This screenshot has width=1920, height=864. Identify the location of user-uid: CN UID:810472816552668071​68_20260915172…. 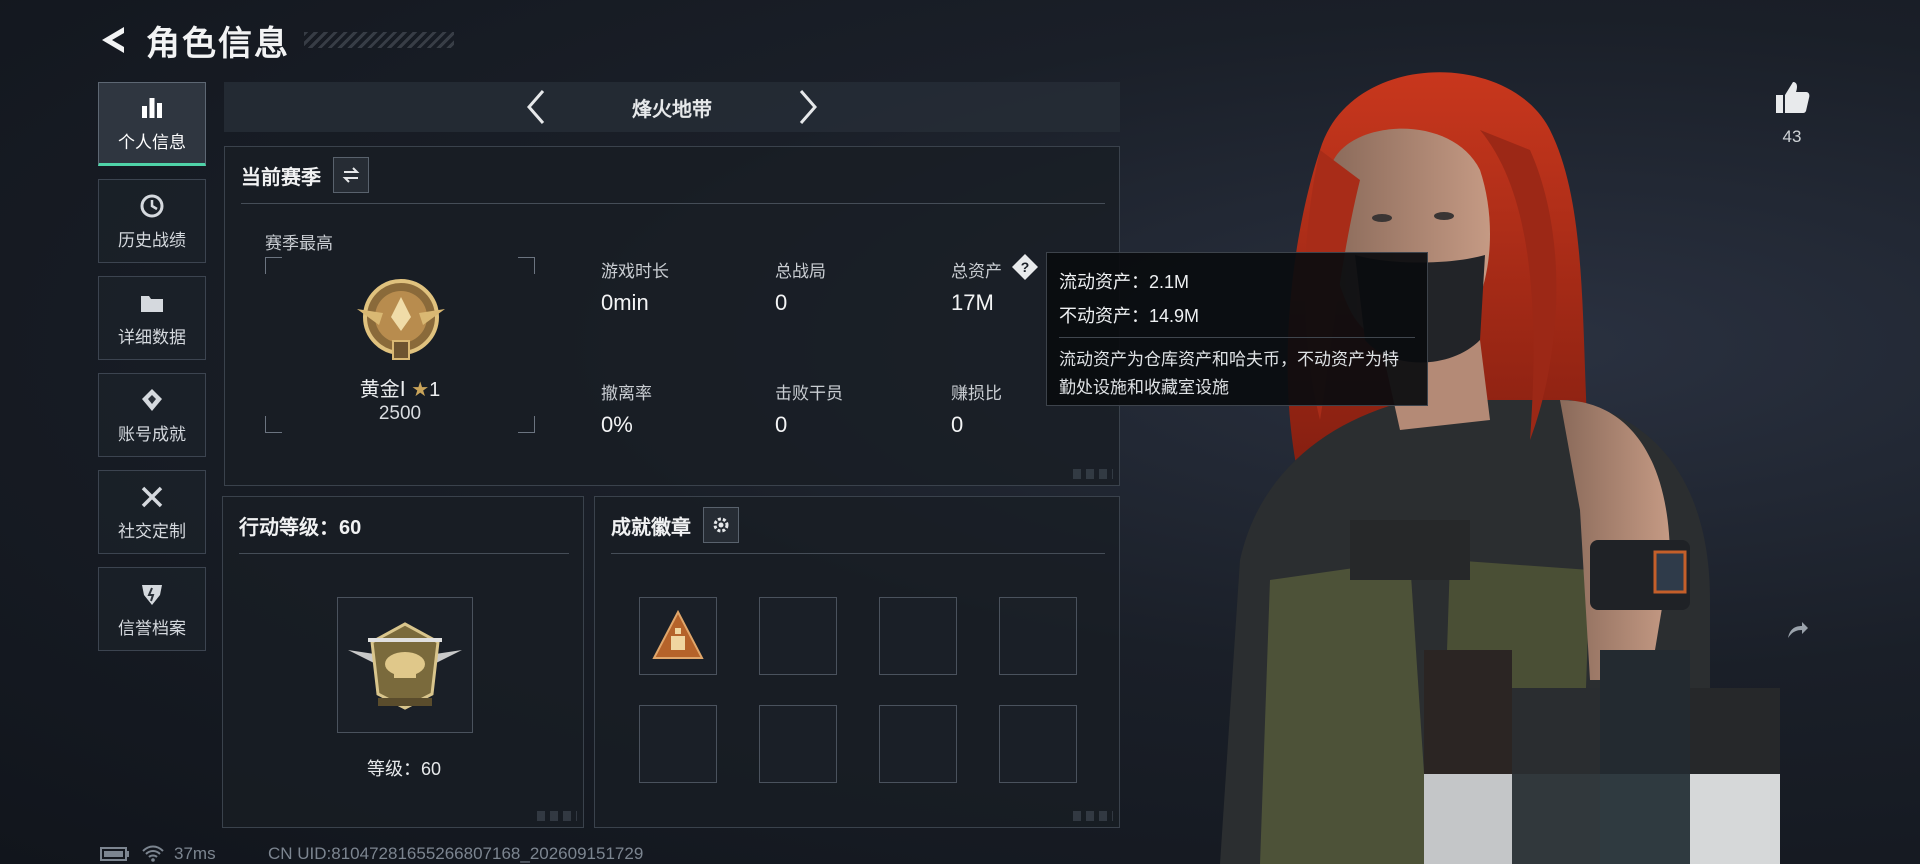
(456, 853).